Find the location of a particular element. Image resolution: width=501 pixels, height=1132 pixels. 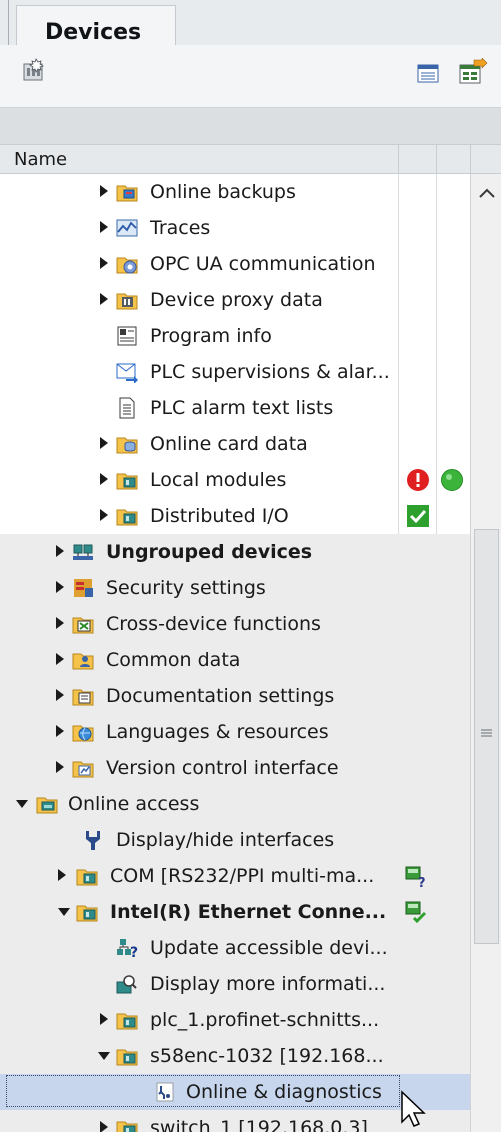

tree-item-program-info: Program info is located at coordinates (235, 336).